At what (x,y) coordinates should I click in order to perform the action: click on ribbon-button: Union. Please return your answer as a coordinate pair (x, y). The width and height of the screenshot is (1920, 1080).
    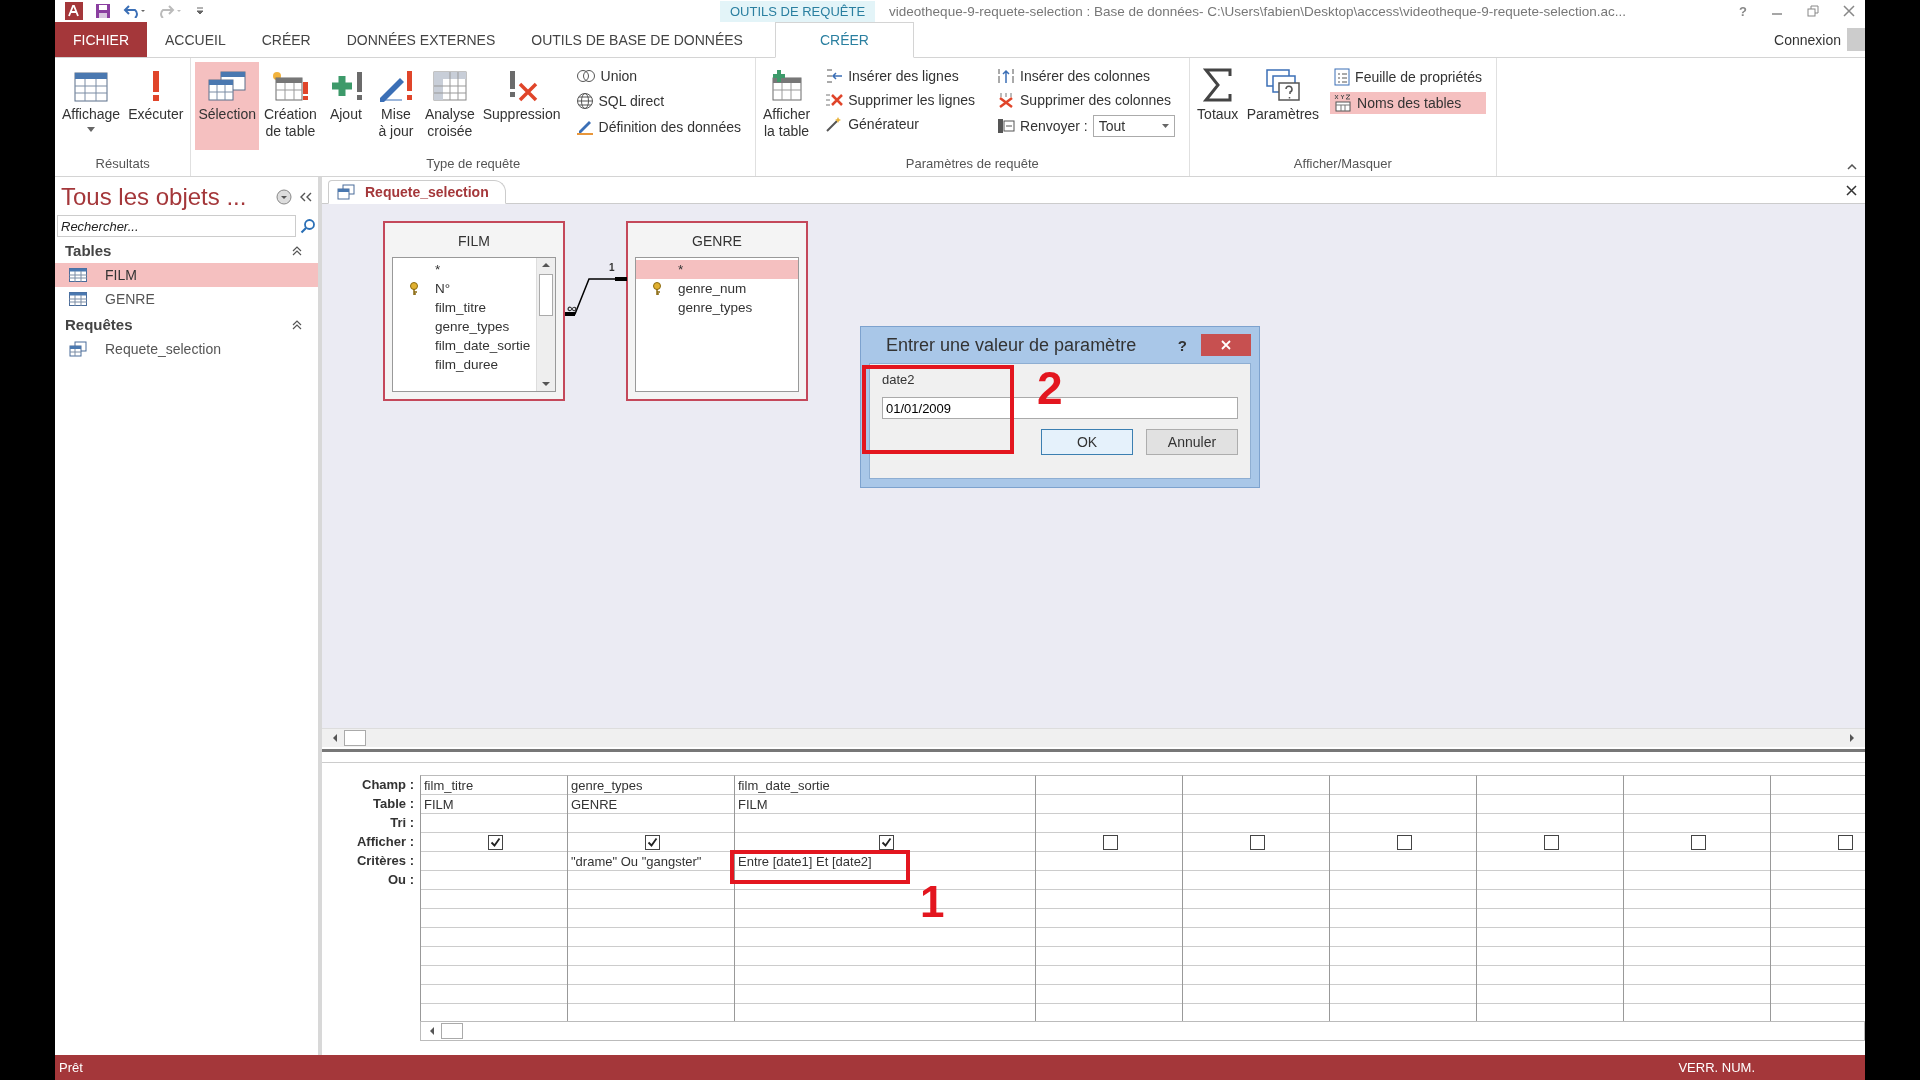
    Looking at the image, I should click on (658, 76).